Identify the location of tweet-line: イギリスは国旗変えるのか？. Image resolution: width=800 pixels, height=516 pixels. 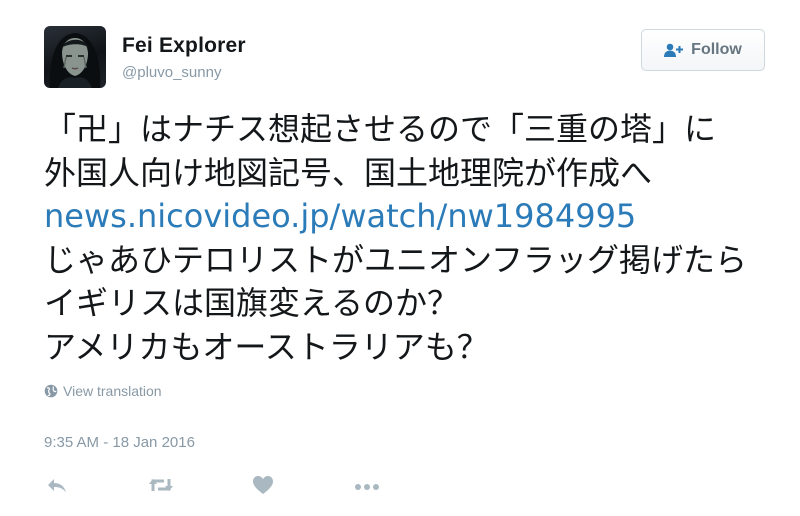
(252, 303).